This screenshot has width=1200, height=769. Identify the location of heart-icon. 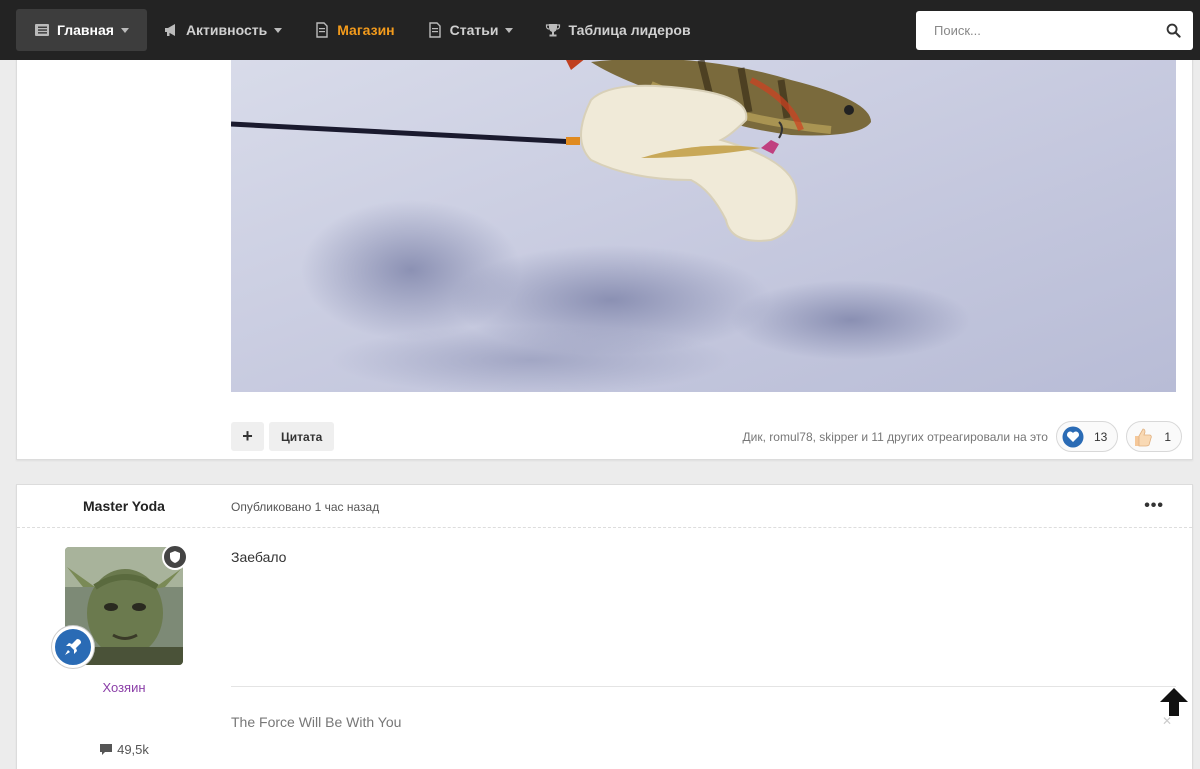
(1073, 436).